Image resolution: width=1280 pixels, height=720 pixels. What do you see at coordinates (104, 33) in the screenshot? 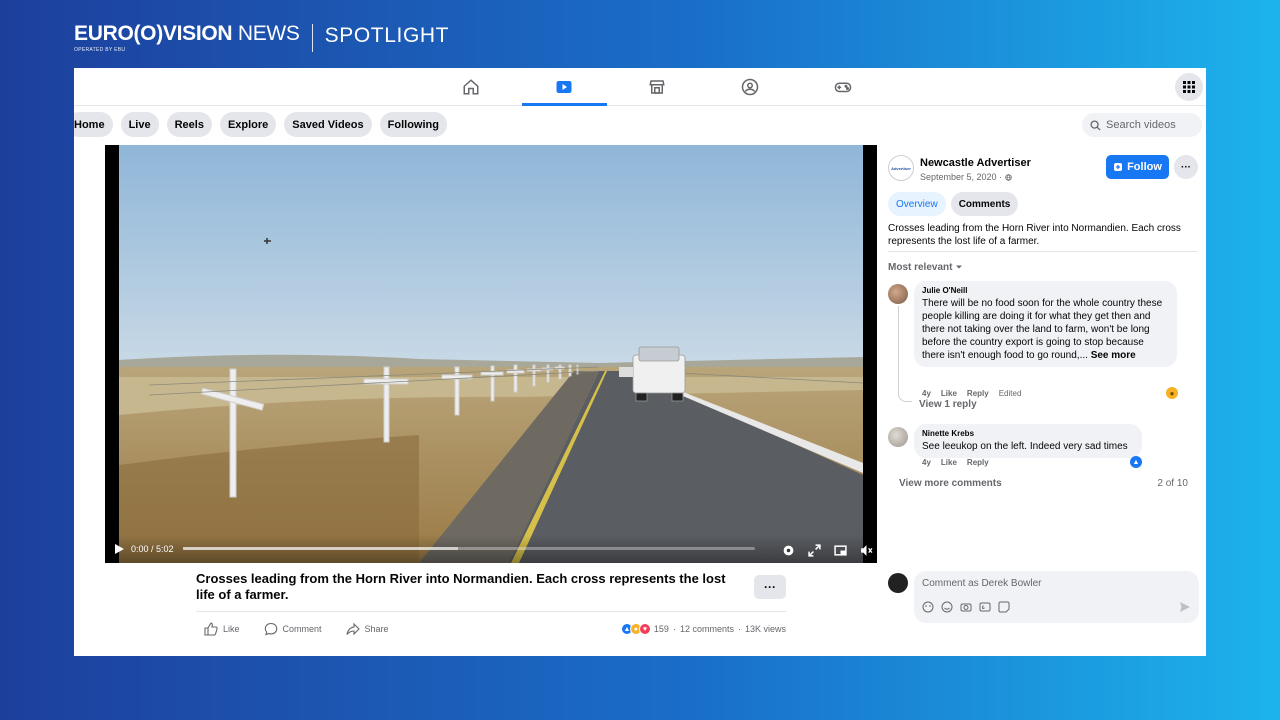
I see `logo-euro: EURO` at bounding box center [104, 33].